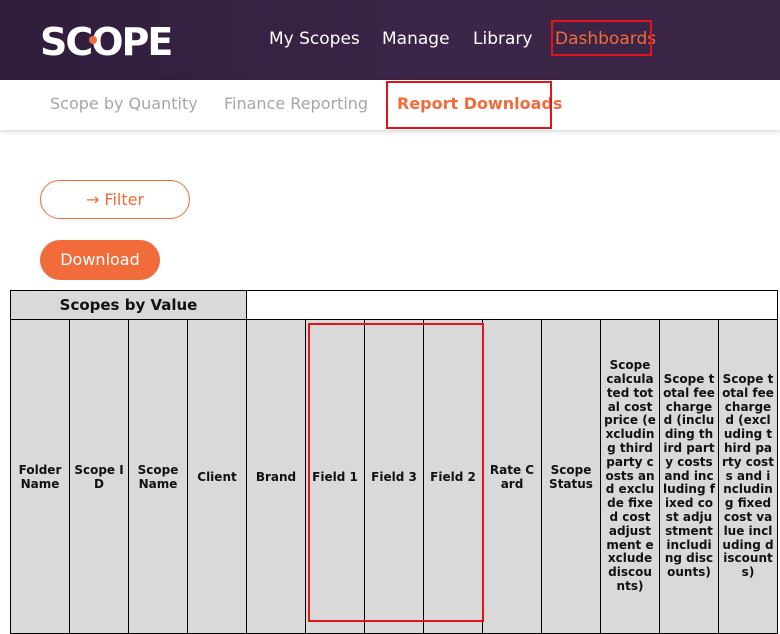  What do you see at coordinates (124, 104) in the screenshot?
I see `tab-scope-by-quantity: Scope by Quantity` at bounding box center [124, 104].